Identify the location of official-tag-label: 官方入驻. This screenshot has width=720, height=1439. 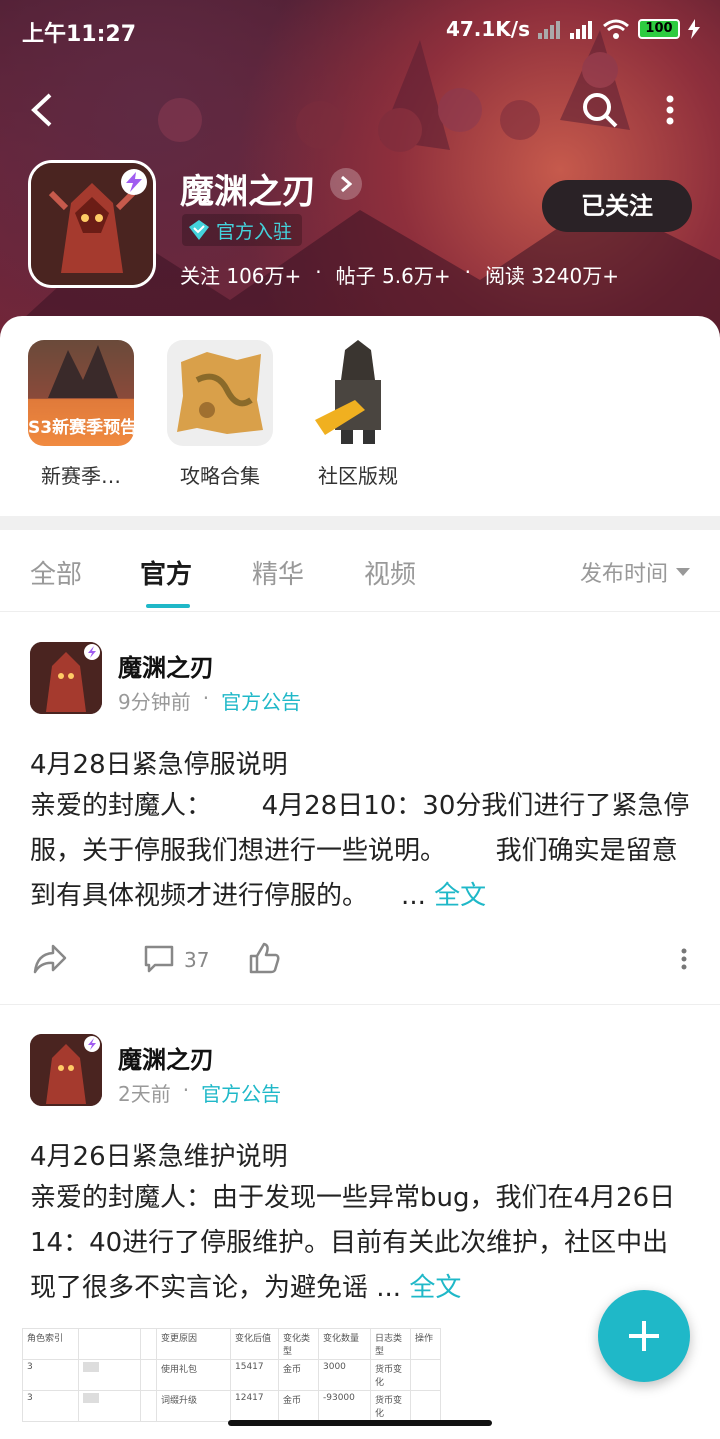
(254, 231).